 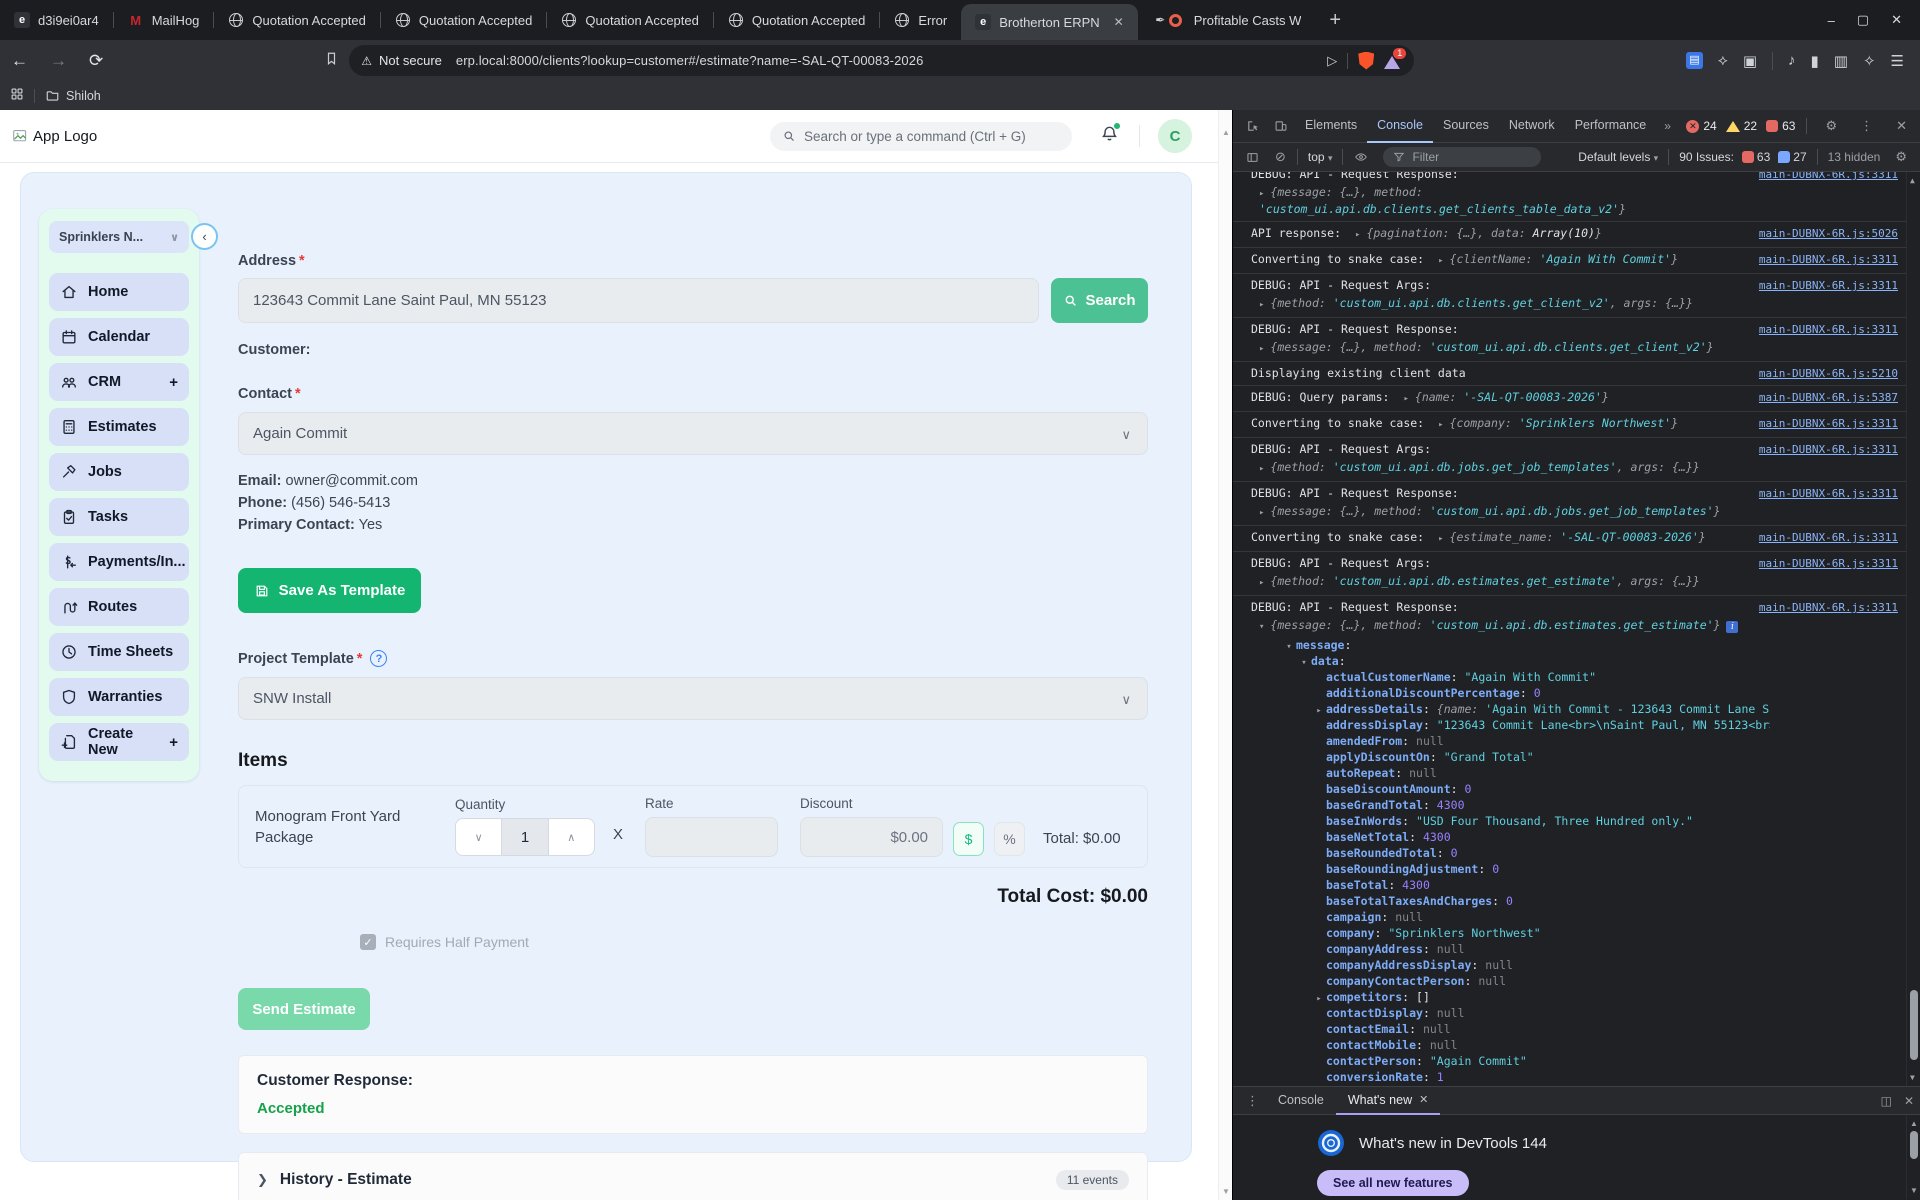 What do you see at coordinates (1510, 645) in the screenshot?
I see `object-tree-row: ▾ message:` at bounding box center [1510, 645].